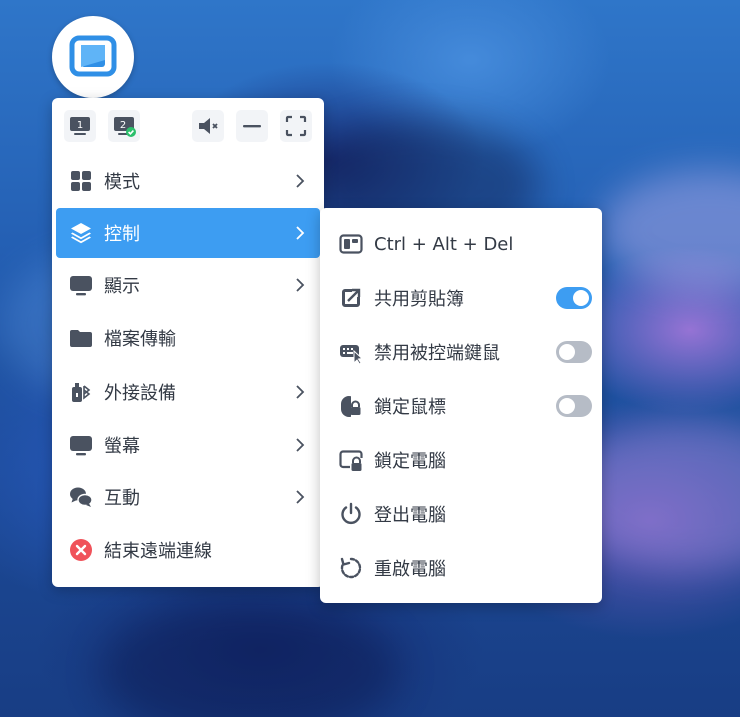  I want to click on remote-desktop-logo-icon, so click(93, 56).